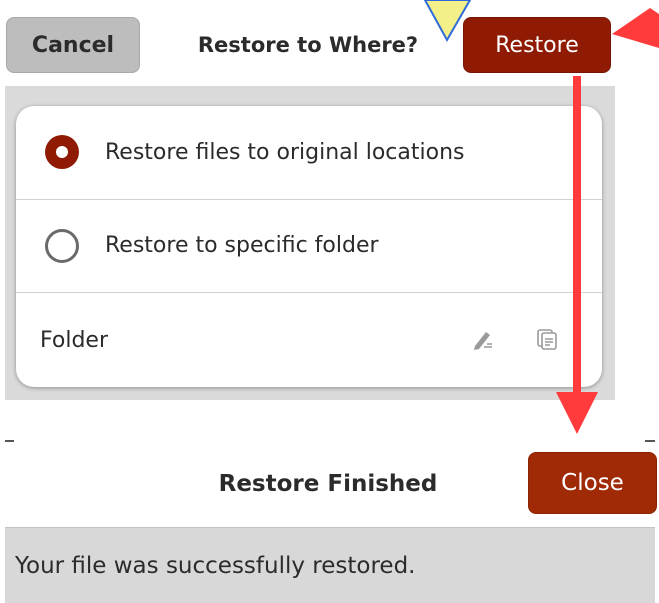 Image resolution: width=659 pixels, height=603 pixels. Describe the element at coordinates (73, 45) in the screenshot. I see `cancel-button: Cancel` at that location.